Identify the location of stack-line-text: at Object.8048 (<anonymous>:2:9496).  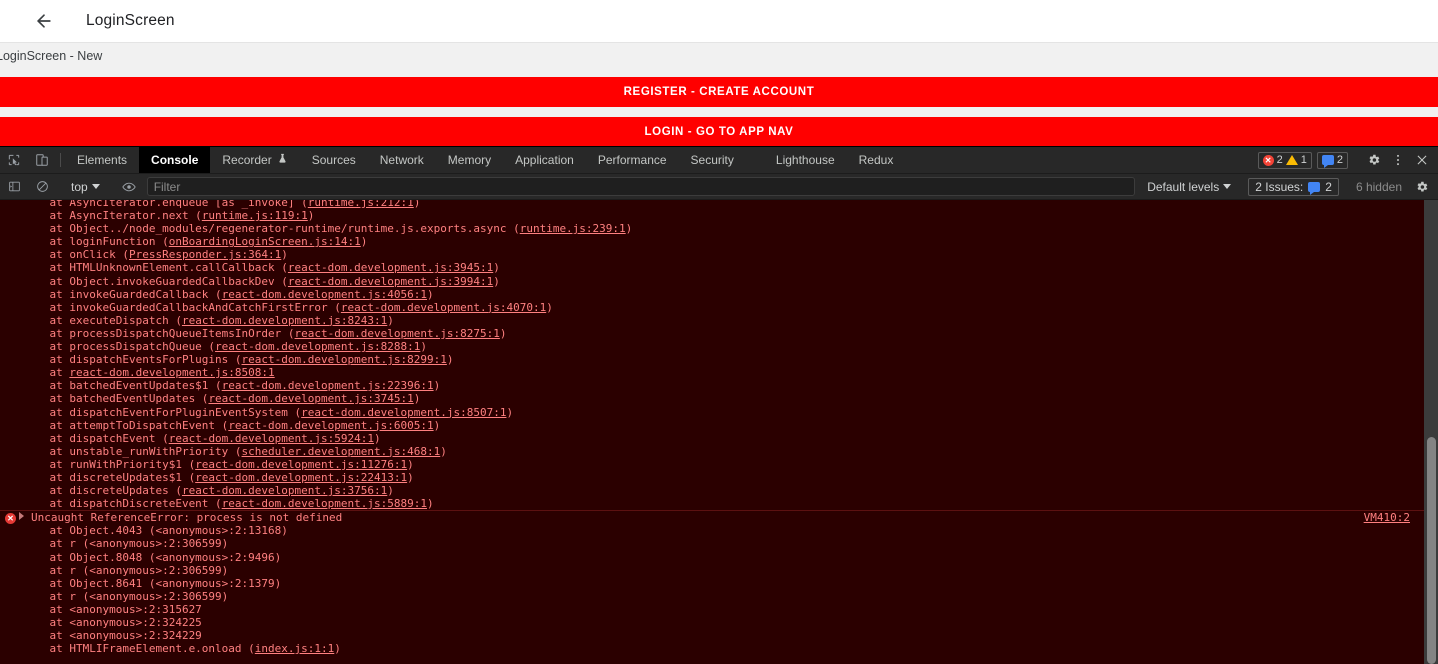
(152, 557).